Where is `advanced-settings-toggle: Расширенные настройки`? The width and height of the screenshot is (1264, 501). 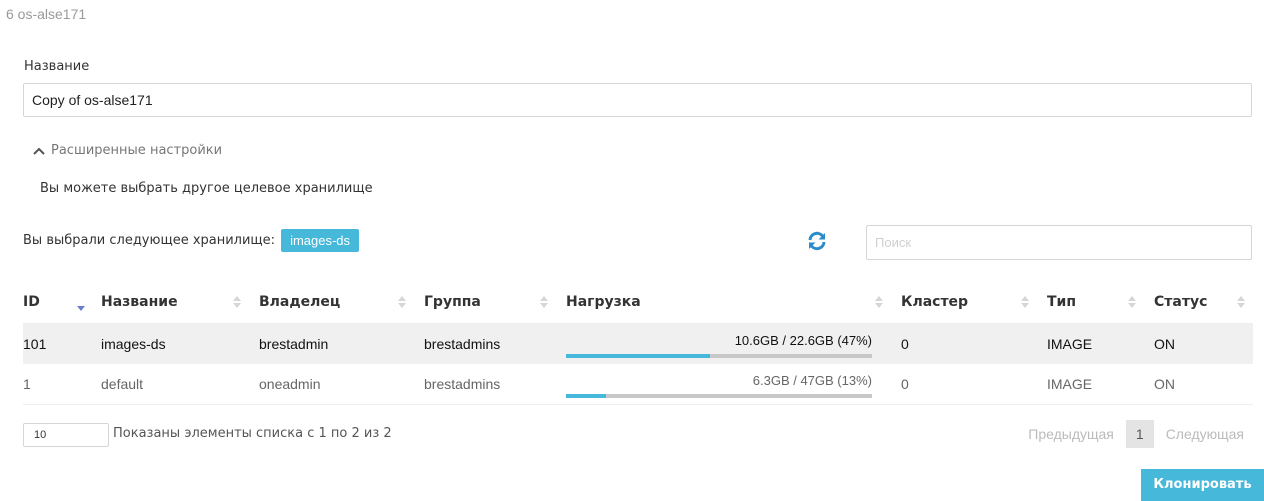
advanced-settings-toggle: Расширенные настройки is located at coordinates (127, 150).